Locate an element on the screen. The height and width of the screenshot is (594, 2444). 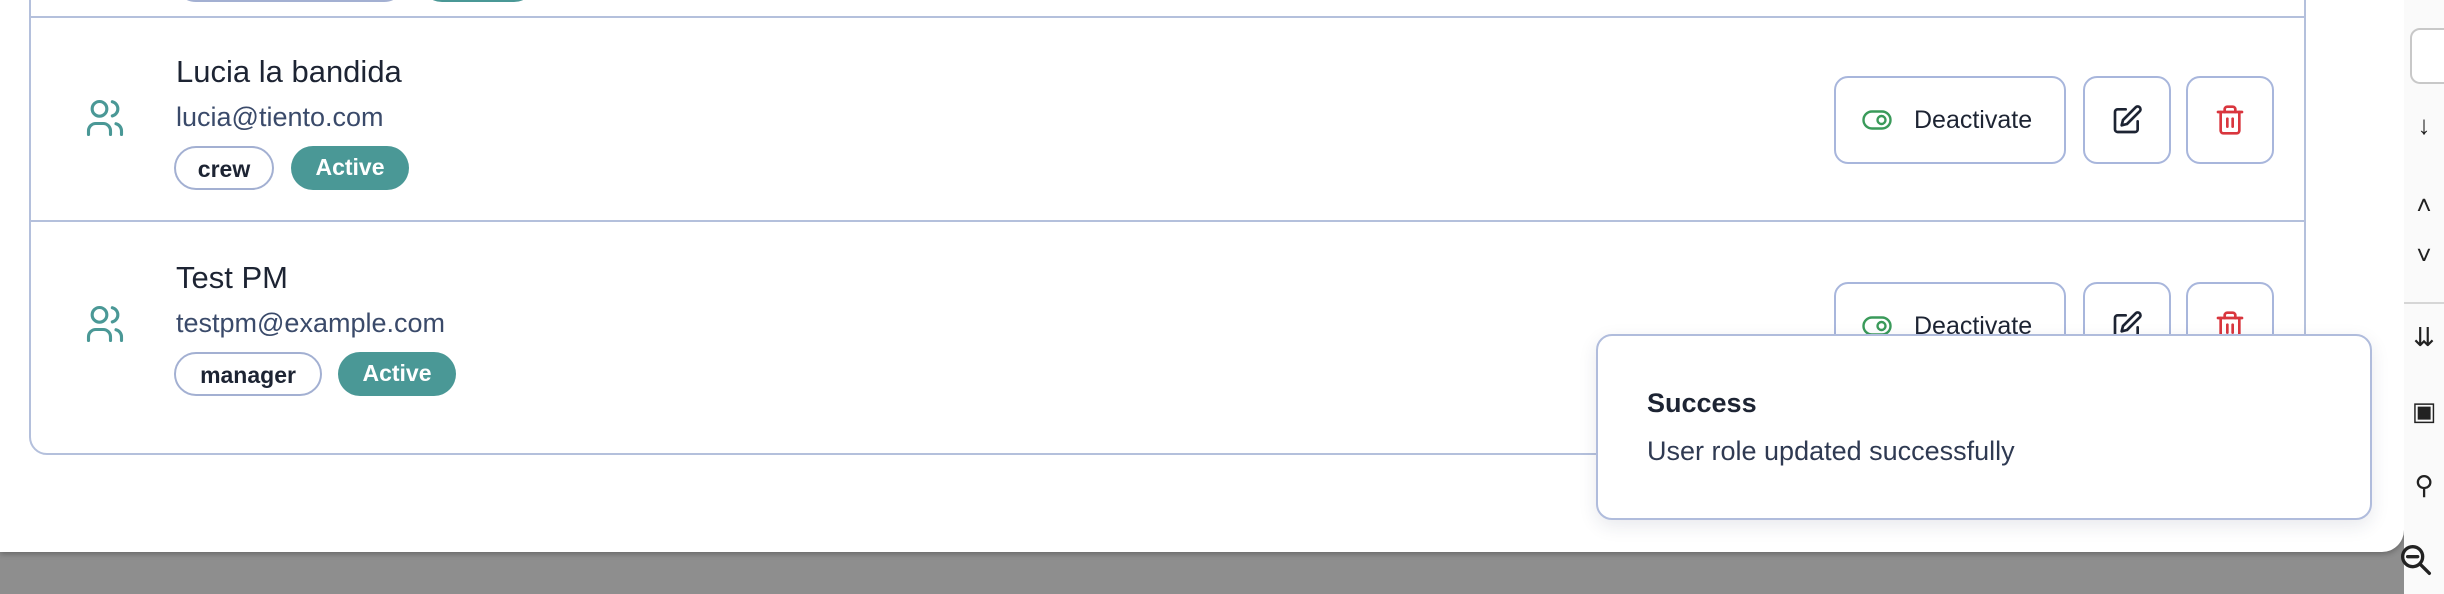
zoom-out-icon is located at coordinates (2416, 562).